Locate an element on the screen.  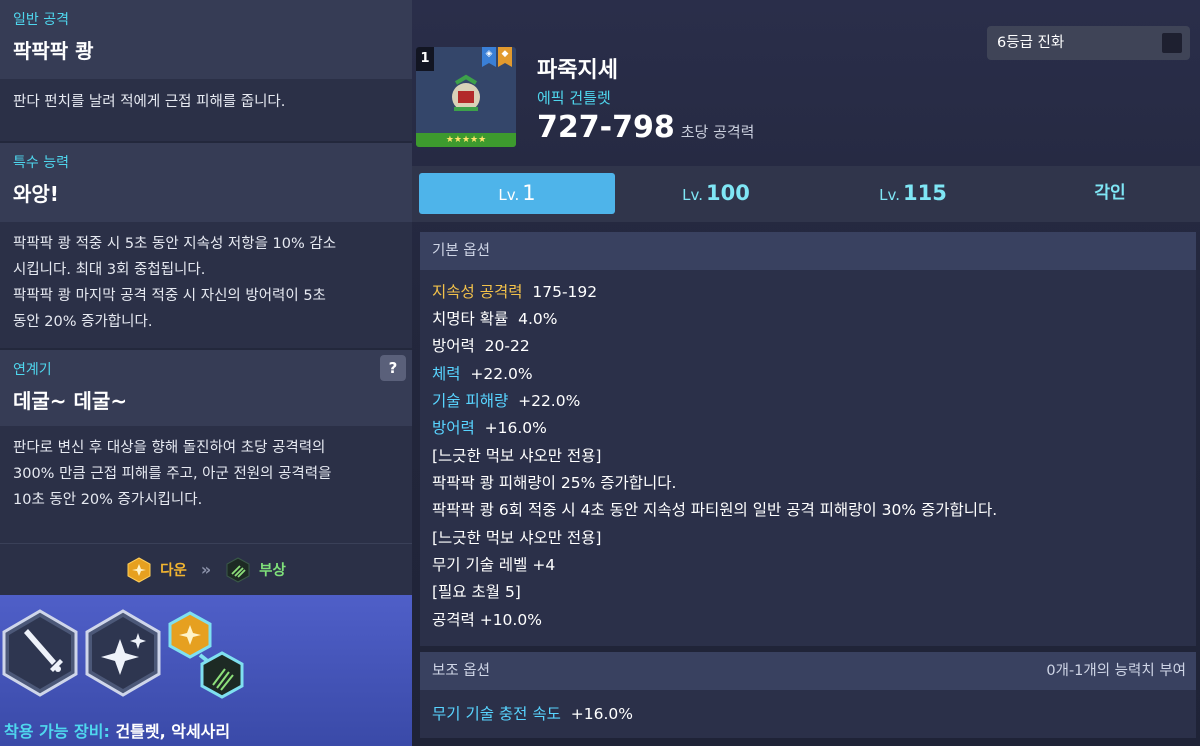
equippable-label: 착용 가능 장비: is located at coordinates (57, 731).